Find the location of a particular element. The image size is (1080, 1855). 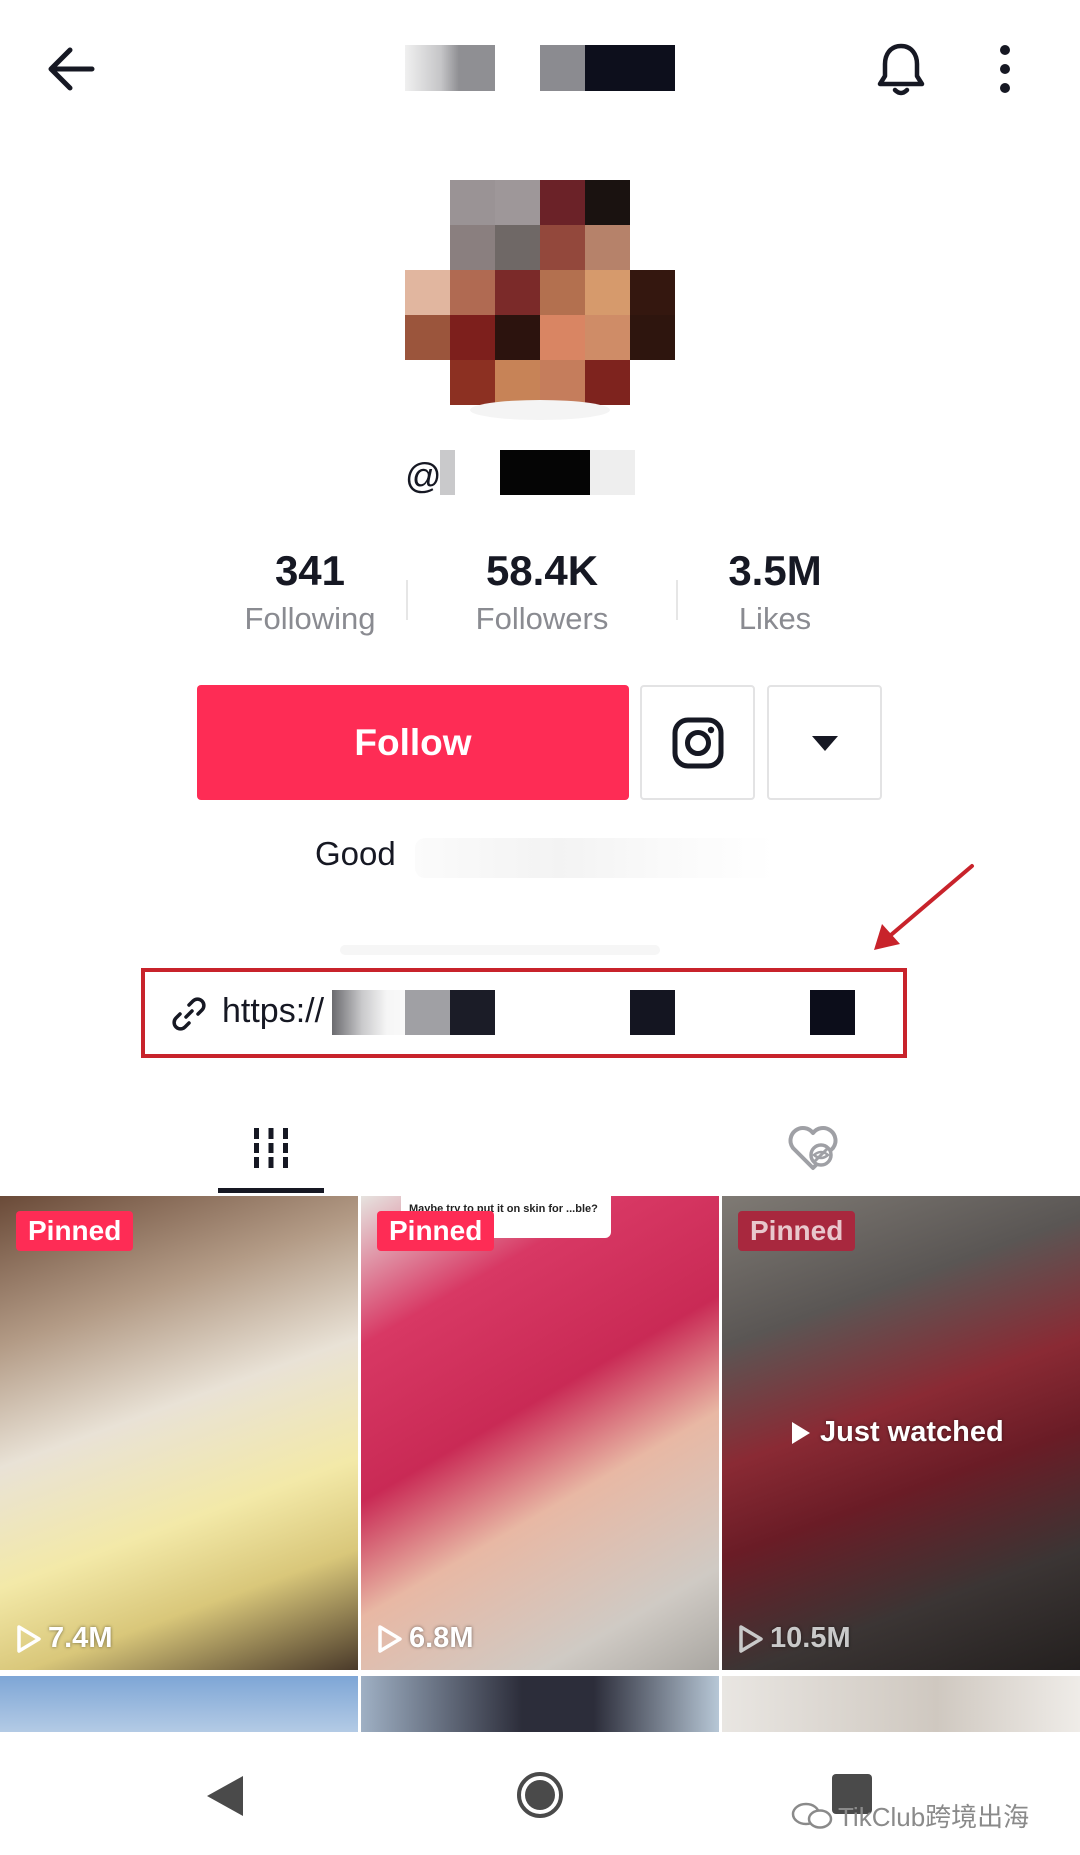

username: @ is located at coordinates (423, 475).